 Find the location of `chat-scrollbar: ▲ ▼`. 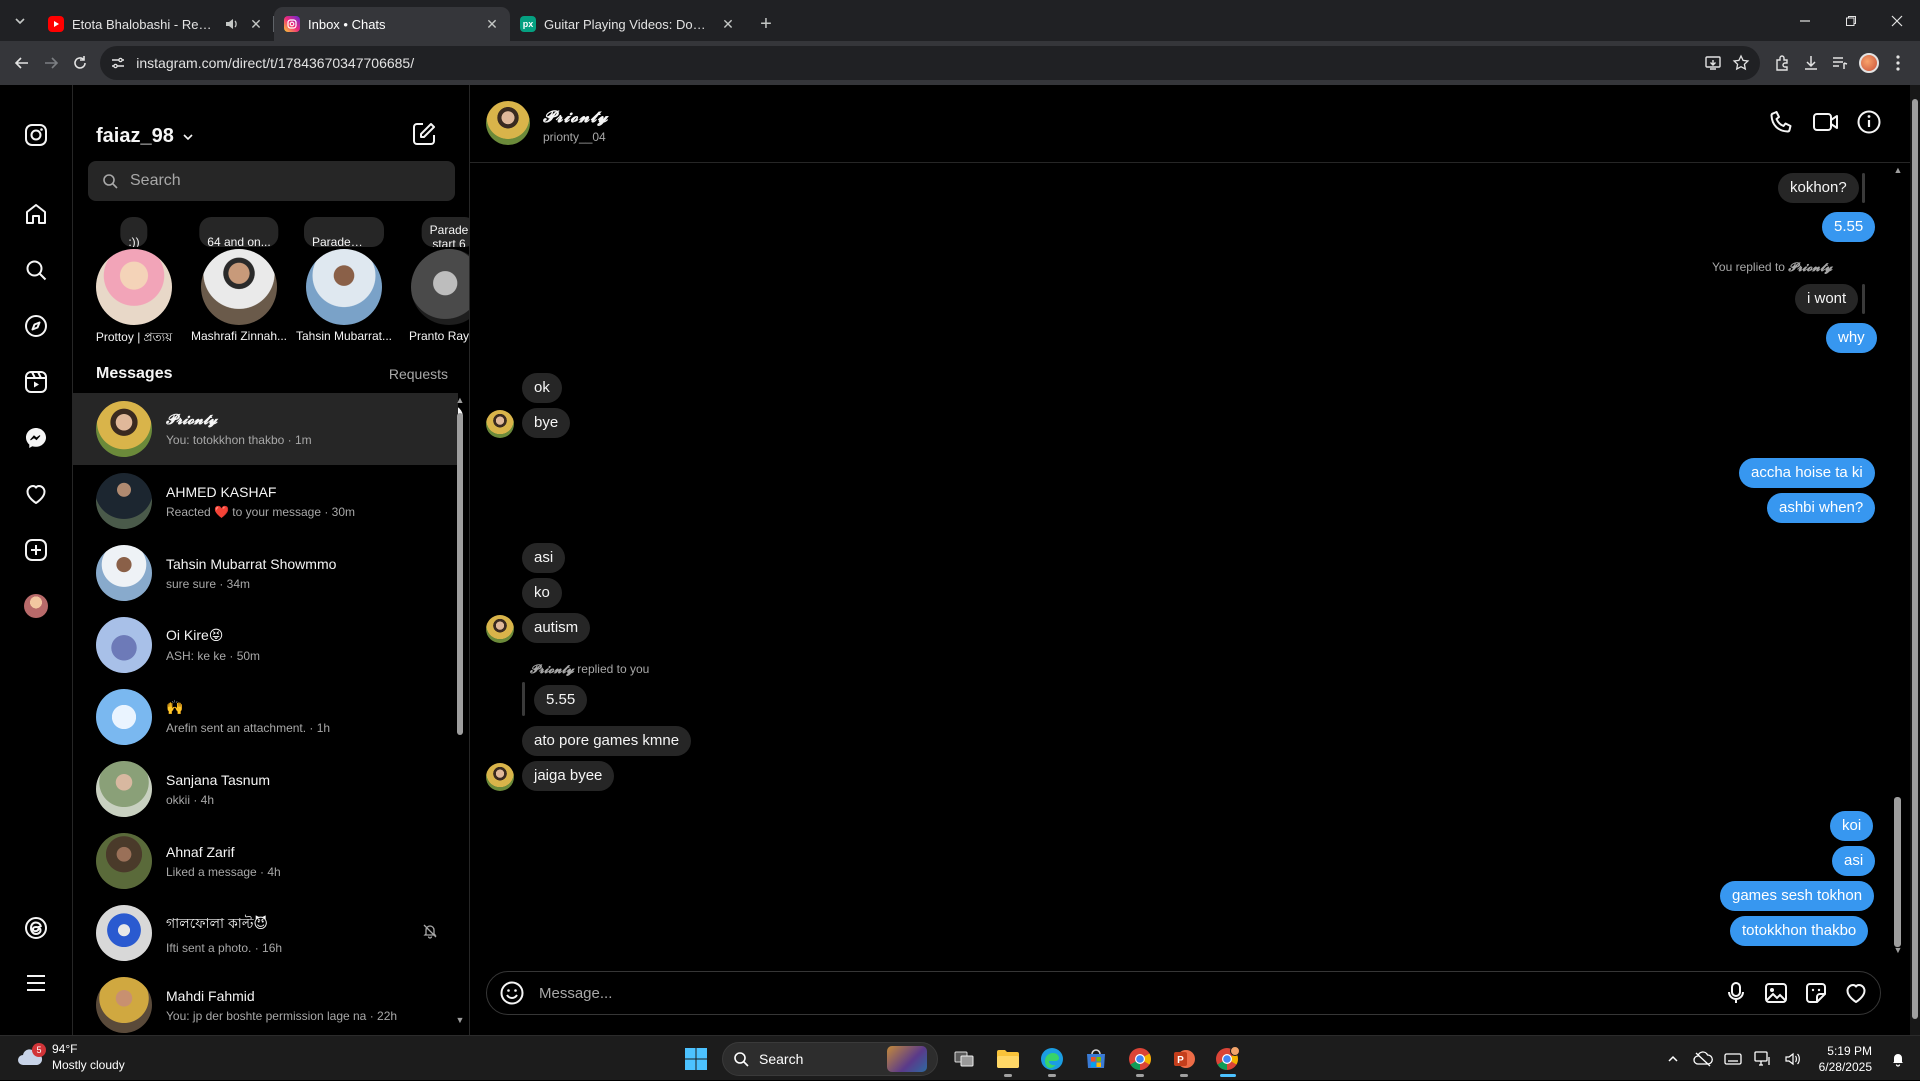

chat-scrollbar: ▲ ▼ is located at coordinates (1898, 560).